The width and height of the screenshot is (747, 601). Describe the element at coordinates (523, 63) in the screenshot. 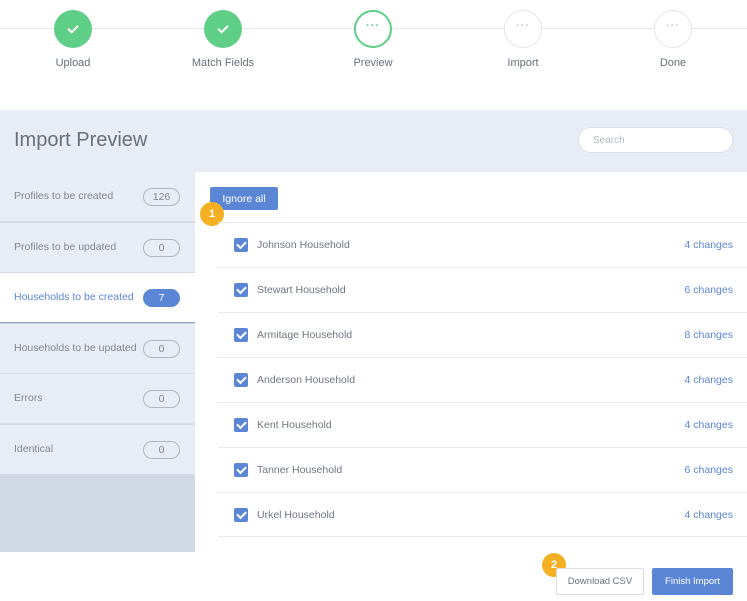

I see `step-label: Import` at that location.